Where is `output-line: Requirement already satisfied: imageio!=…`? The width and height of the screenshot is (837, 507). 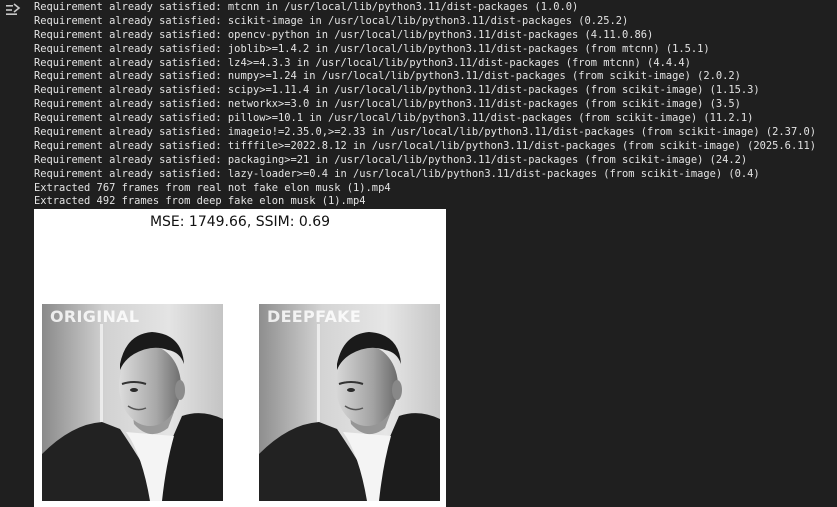
output-line: Requirement already satisfied: imageio!=… is located at coordinates (425, 132).